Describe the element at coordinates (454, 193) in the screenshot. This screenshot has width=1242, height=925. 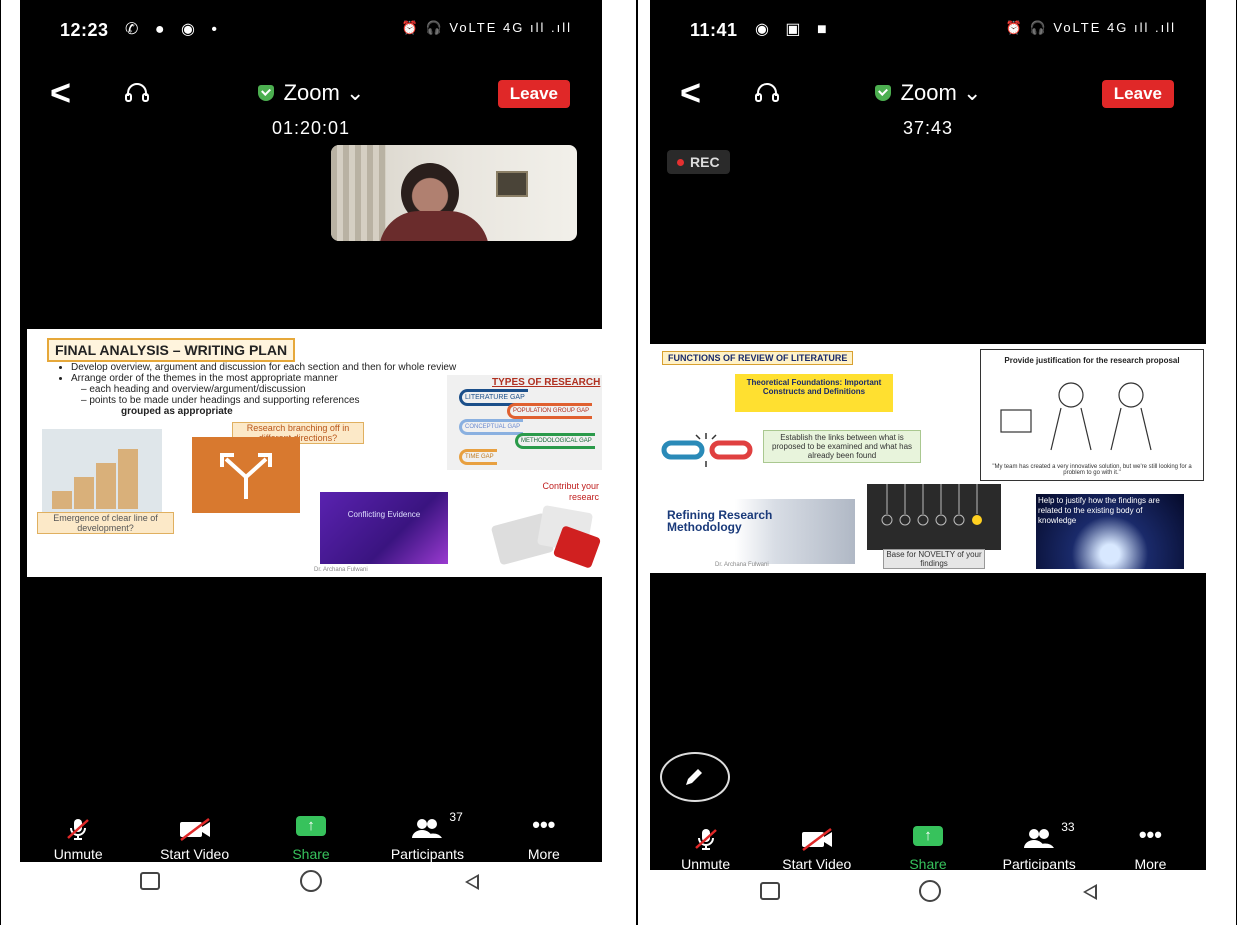
I see `participant-video` at that location.